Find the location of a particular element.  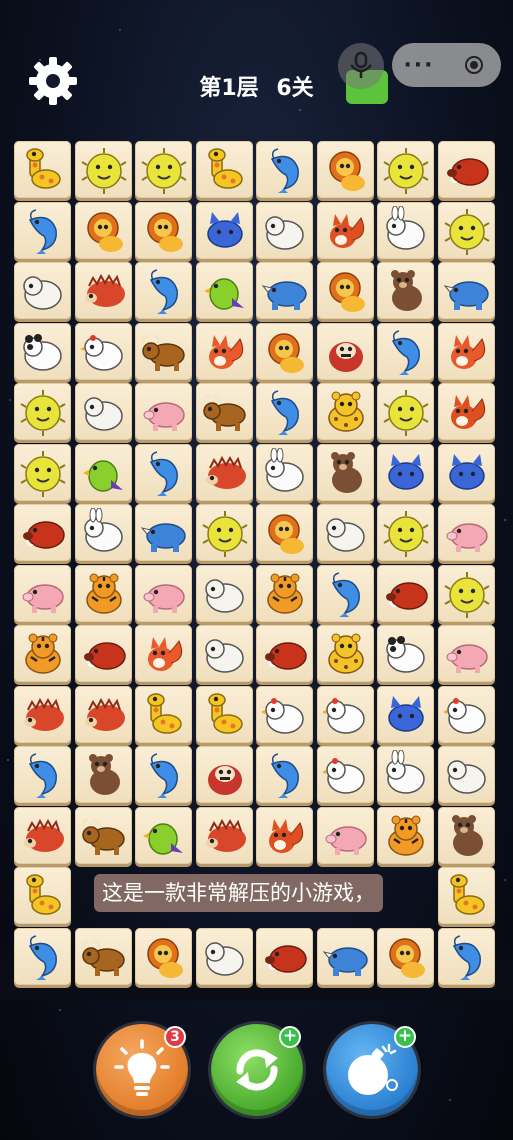

hint-button: 3 is located at coordinates (142, 1070).